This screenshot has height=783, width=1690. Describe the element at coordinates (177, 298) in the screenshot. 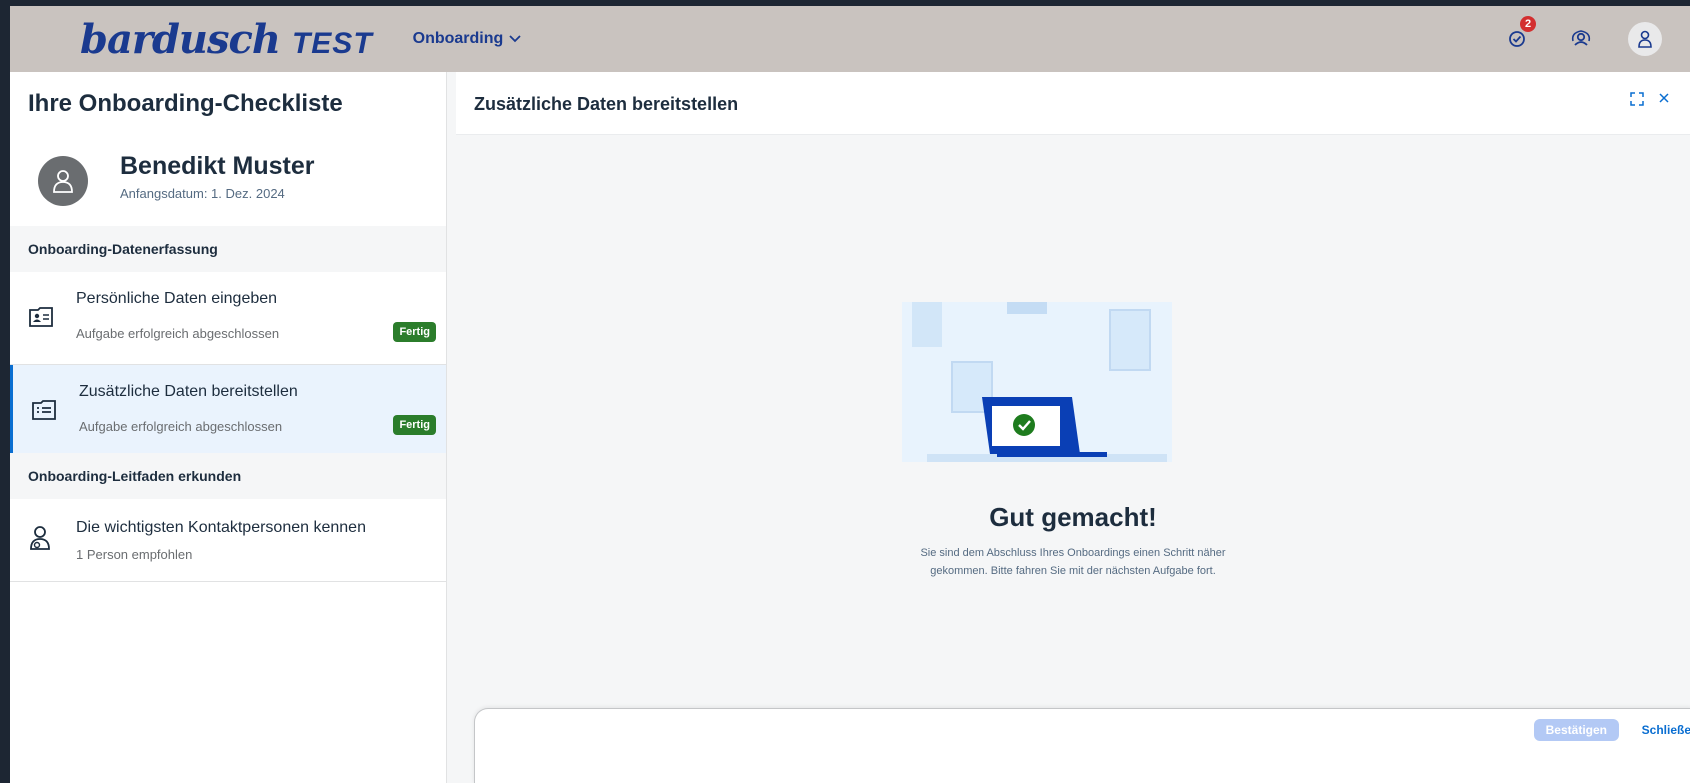

I see `checklist-item-title: Persönliche Daten eingeben` at that location.